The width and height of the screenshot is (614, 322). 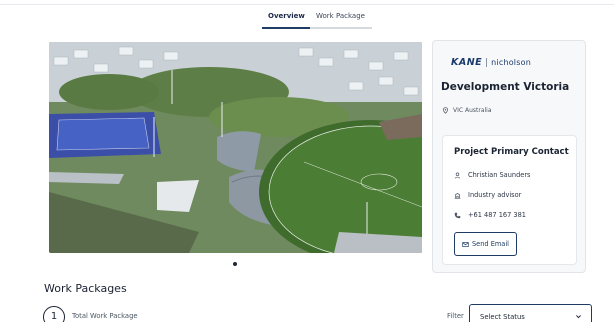 I want to click on tab-active-indicator, so click(x=286, y=28).